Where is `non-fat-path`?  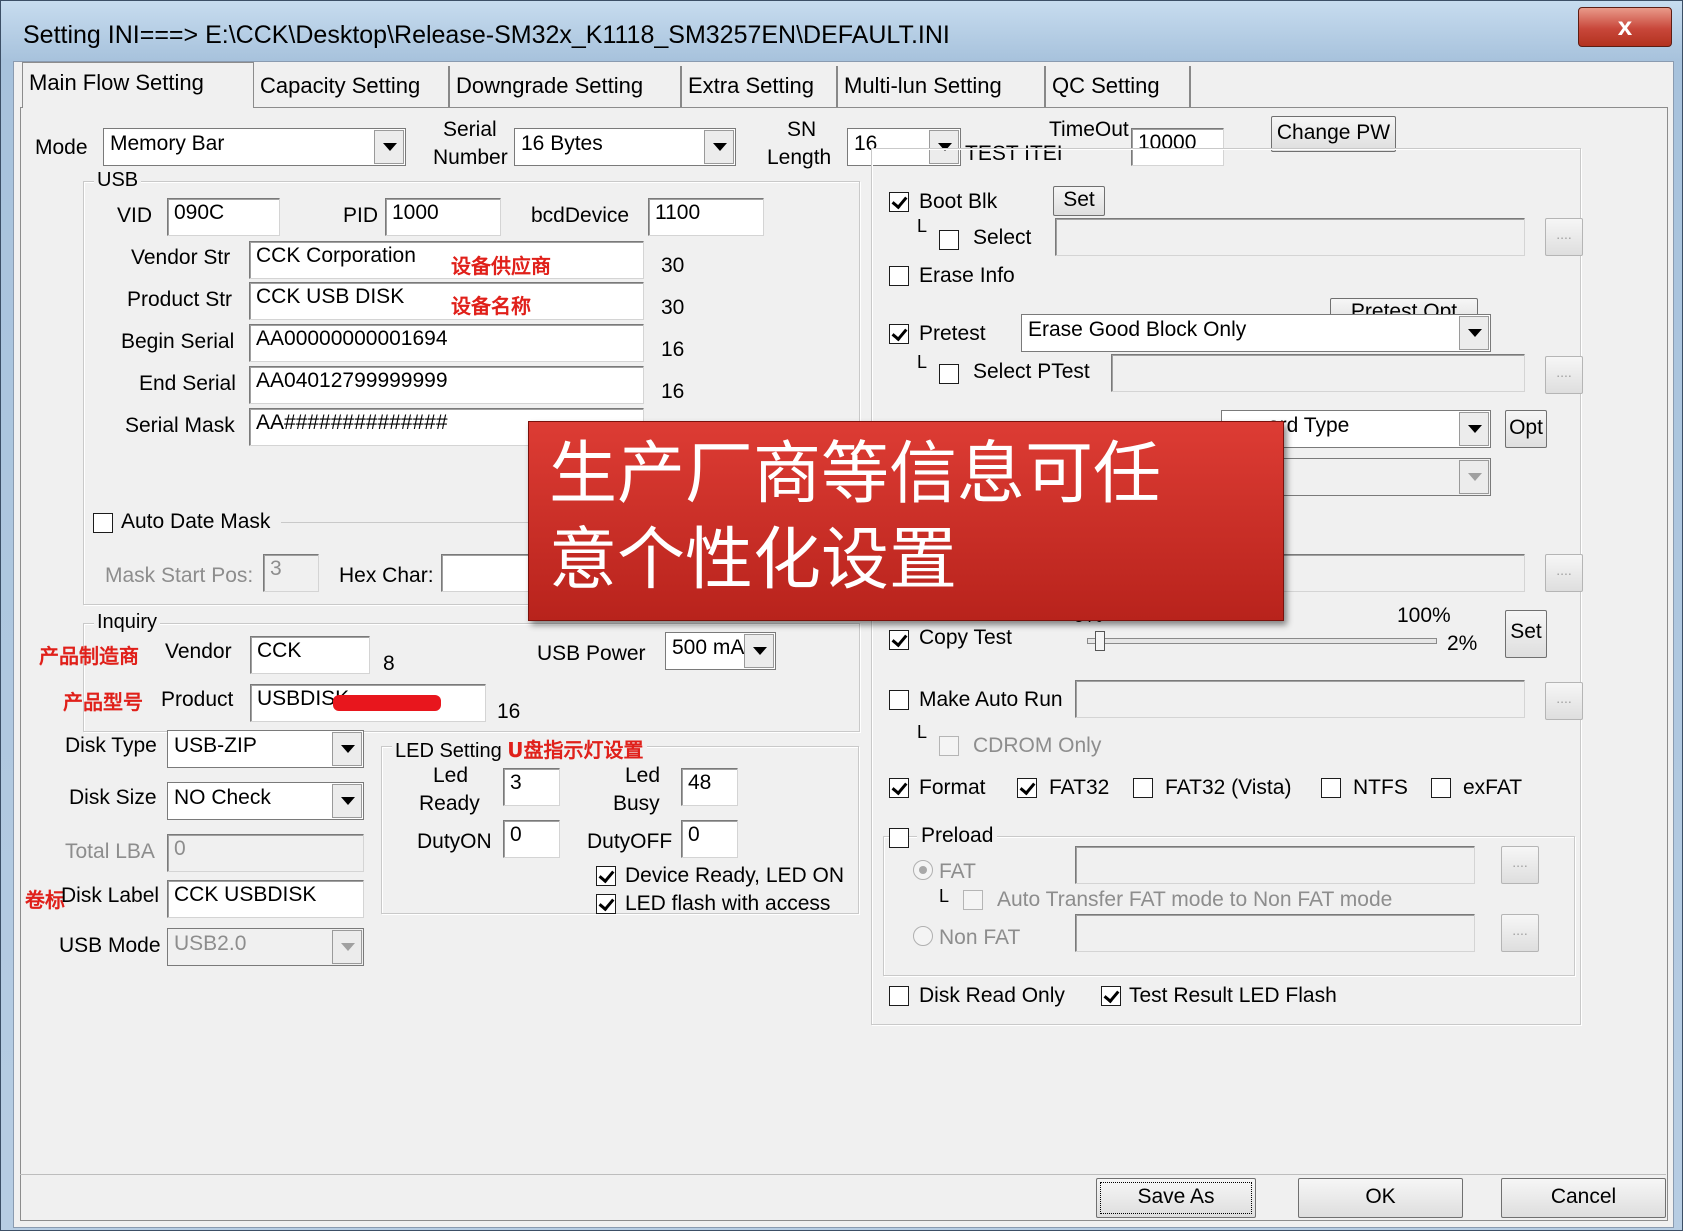 non-fat-path is located at coordinates (1275, 933).